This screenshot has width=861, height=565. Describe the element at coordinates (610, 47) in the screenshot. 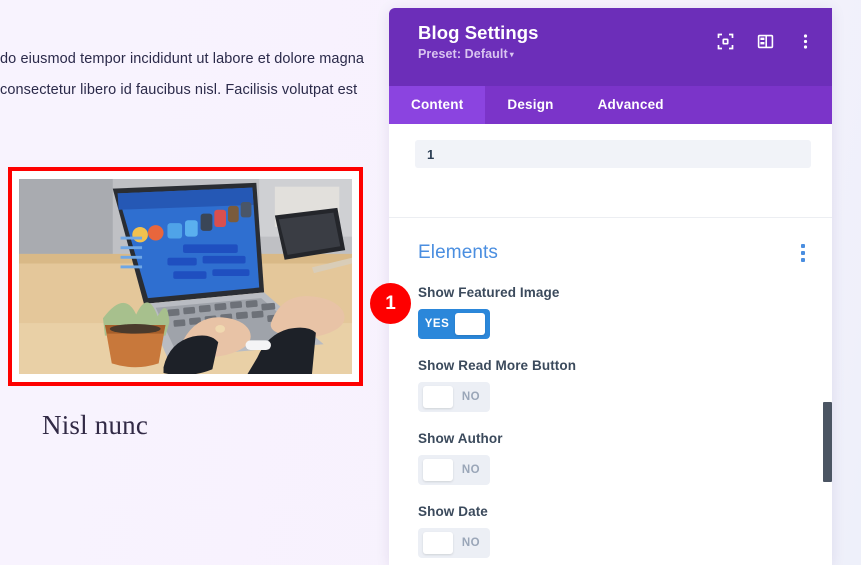

I see `panel-header: Blog Settings Preset: Default ▾` at that location.